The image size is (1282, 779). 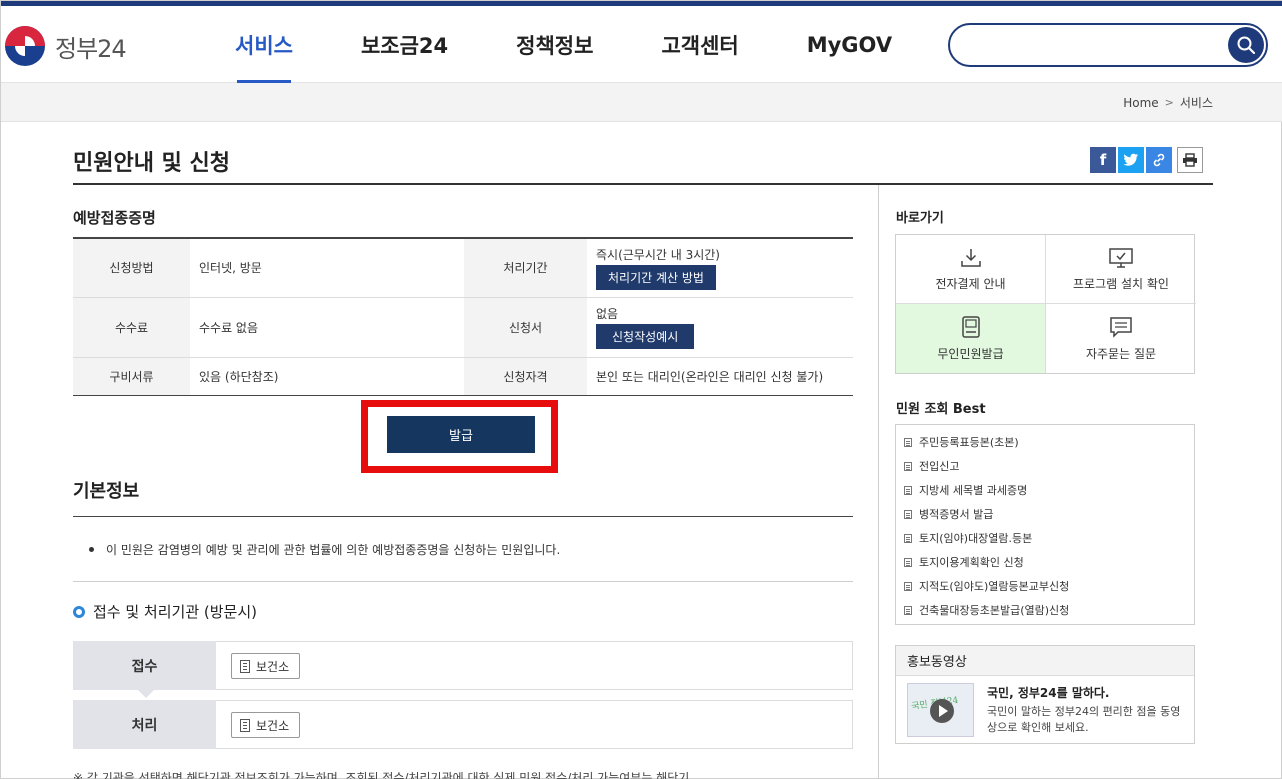 I want to click on best-item-label: 지적도(임야도)열람등본교부신청, so click(x=994, y=586).